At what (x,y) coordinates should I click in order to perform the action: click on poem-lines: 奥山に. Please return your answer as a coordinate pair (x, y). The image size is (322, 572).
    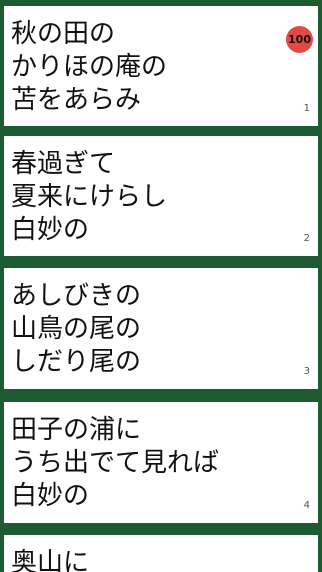
    Looking at the image, I should click on (50, 559).